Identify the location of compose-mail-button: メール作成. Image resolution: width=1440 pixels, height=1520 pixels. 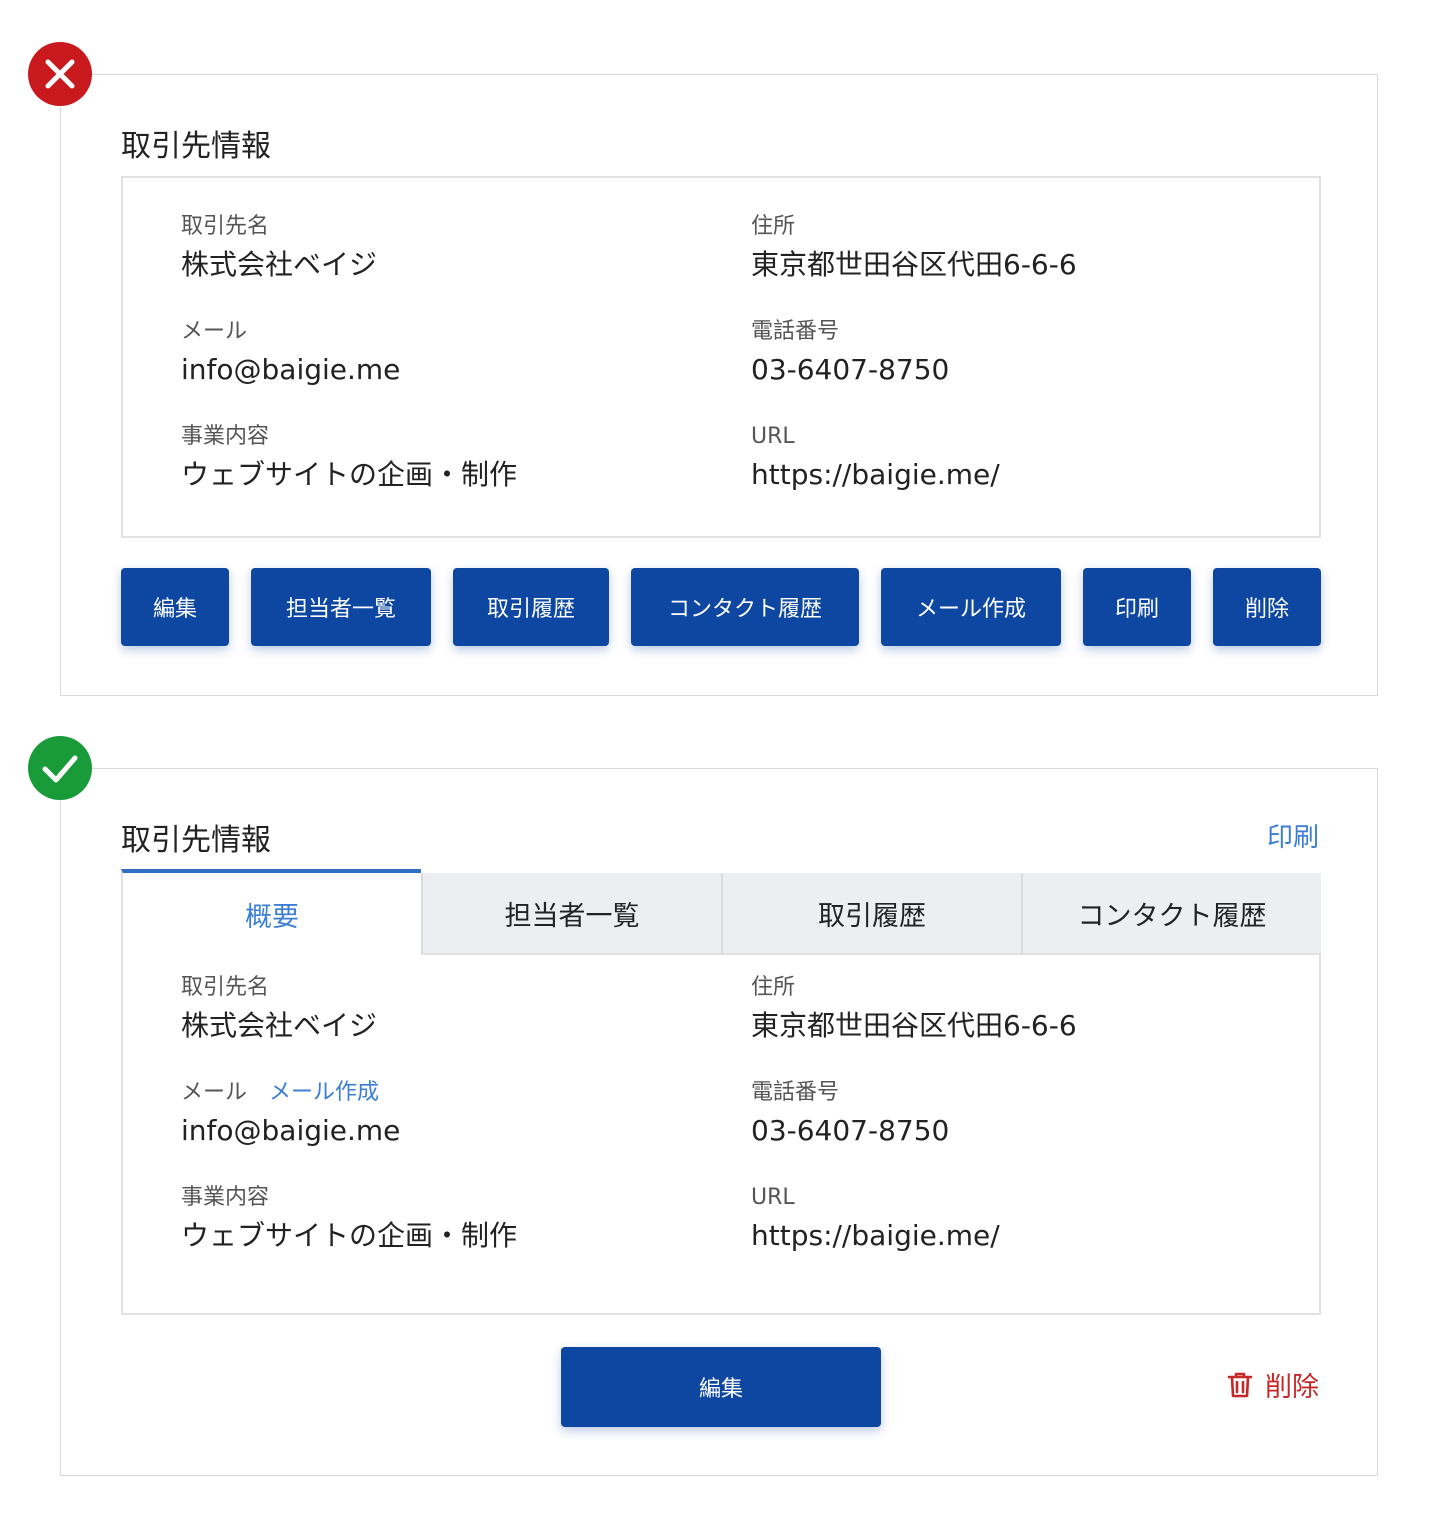
(971, 607).